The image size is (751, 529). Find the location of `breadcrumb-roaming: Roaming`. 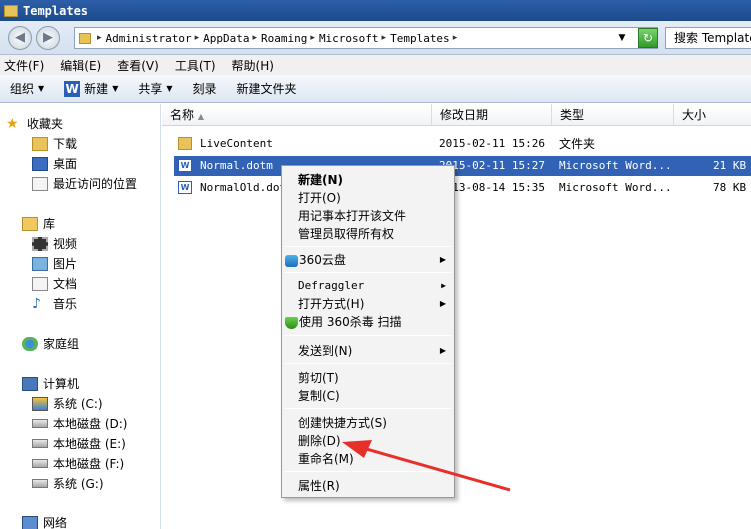

breadcrumb-roaming: Roaming is located at coordinates (284, 38).